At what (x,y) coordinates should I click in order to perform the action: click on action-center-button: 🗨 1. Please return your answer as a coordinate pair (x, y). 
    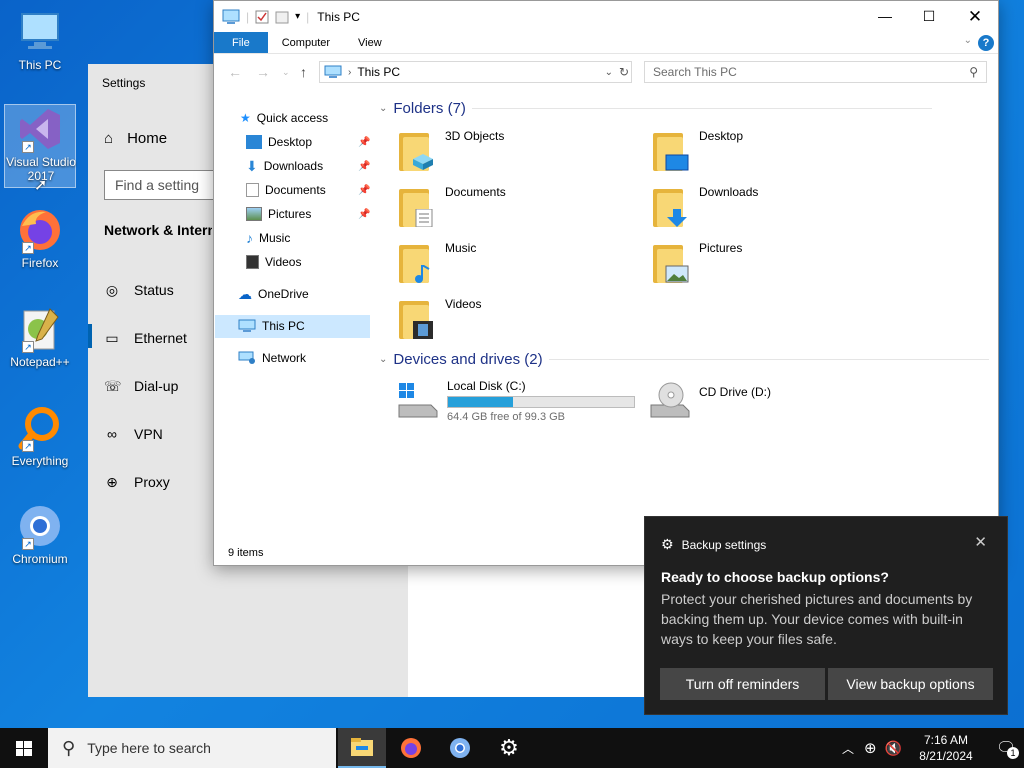
    Looking at the image, I should click on (1006, 748).